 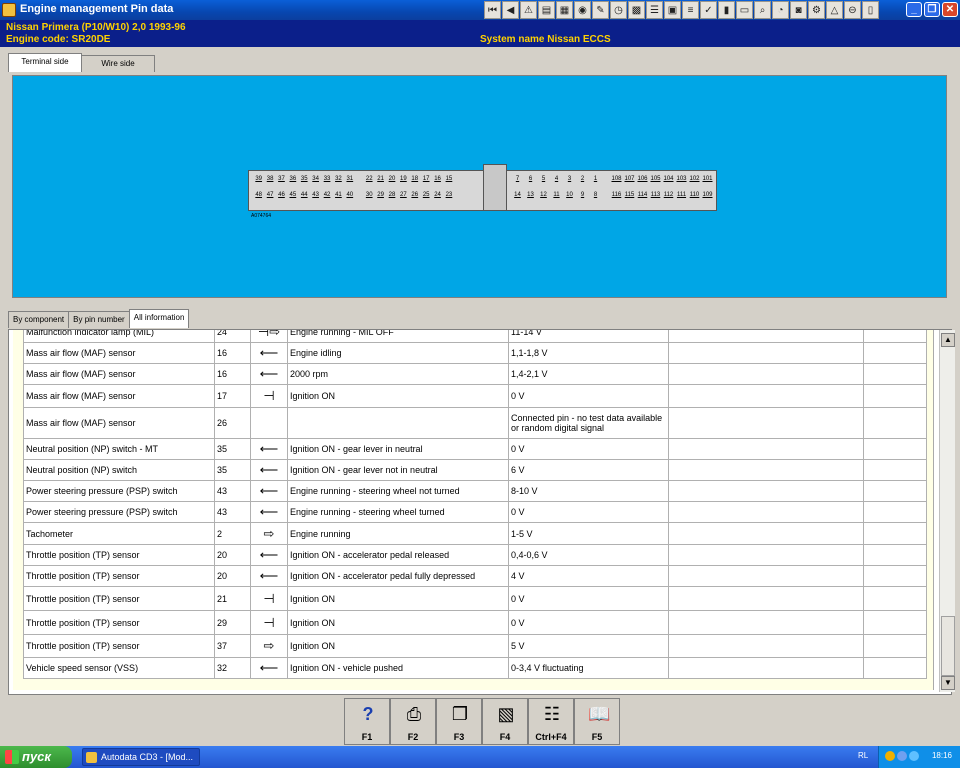 I want to click on f4-button: ▧ F4, so click(x=505, y=721).